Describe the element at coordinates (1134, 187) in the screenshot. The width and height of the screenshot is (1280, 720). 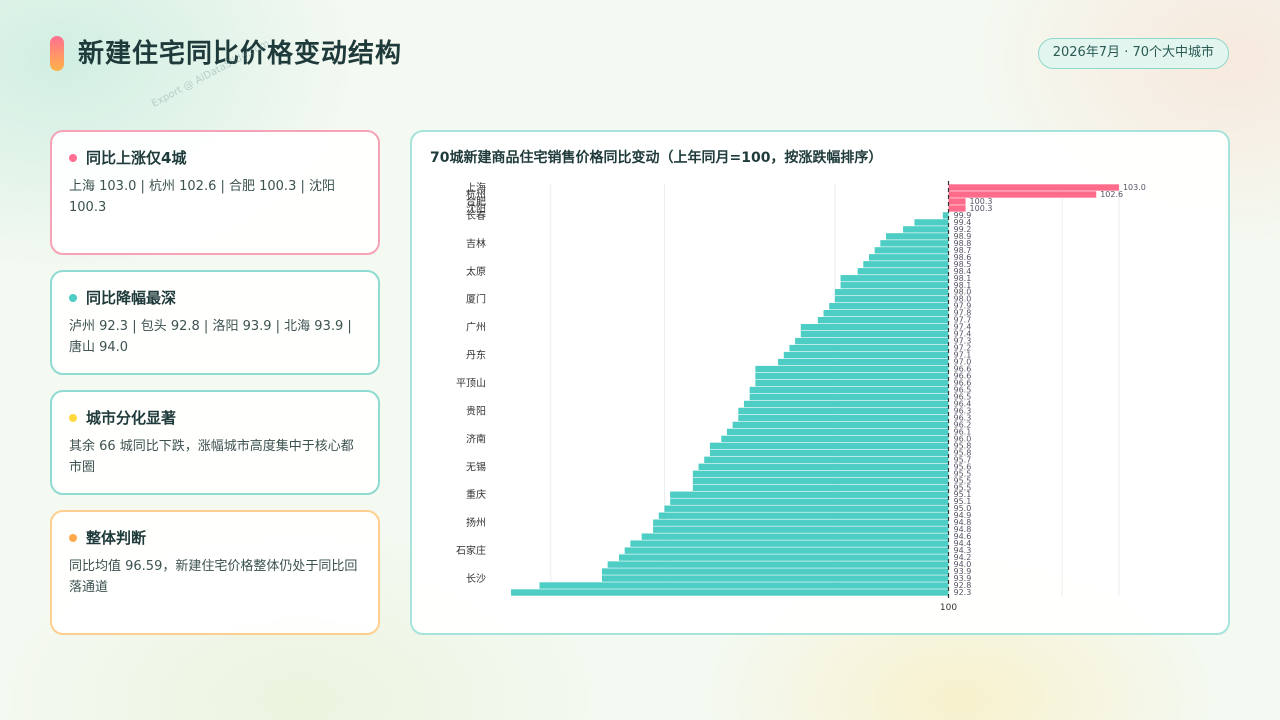
I see `value-label: 103.0` at that location.